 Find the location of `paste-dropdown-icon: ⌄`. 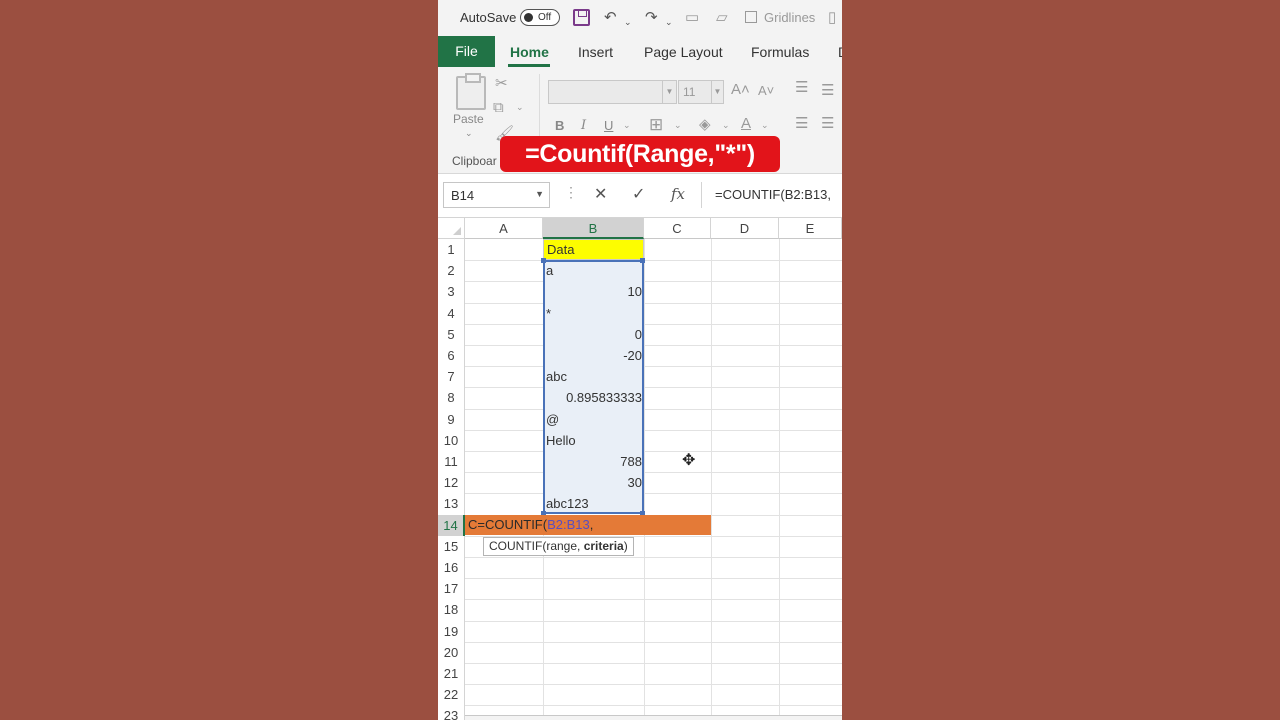

paste-dropdown-icon: ⌄ is located at coordinates (469, 133).